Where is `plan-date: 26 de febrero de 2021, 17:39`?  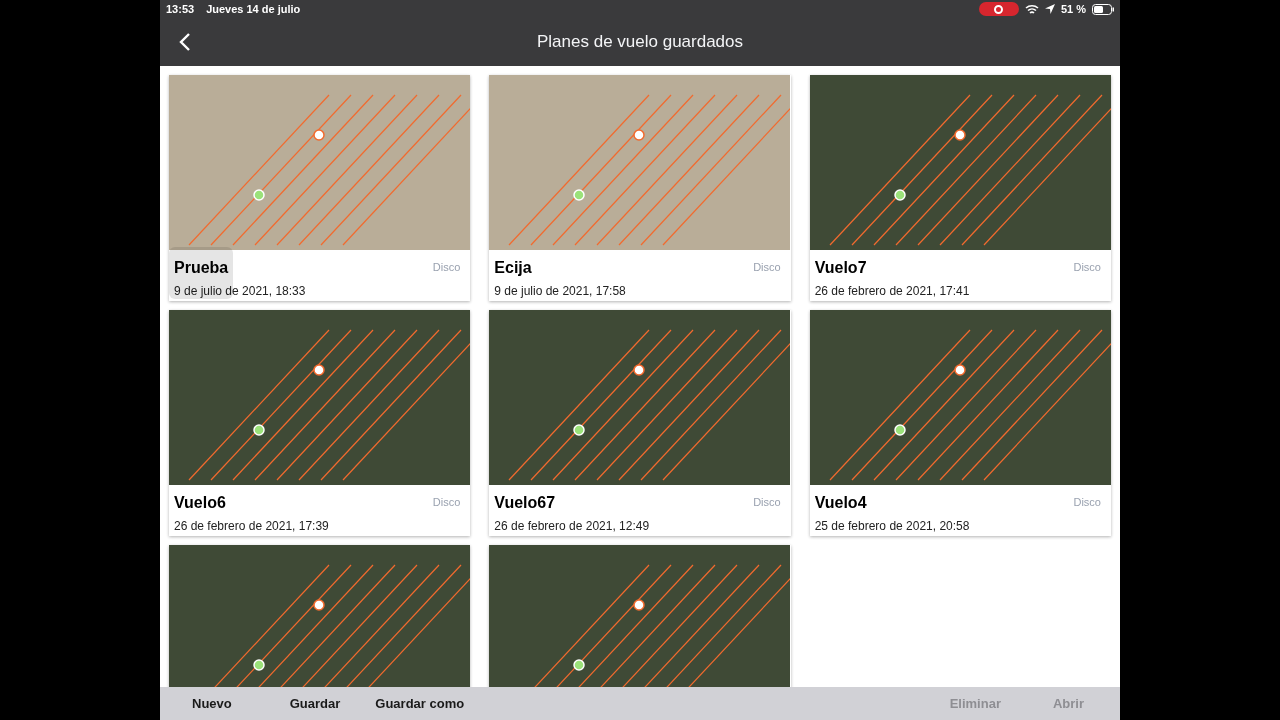
plan-date: 26 de febrero de 2021, 17:39 is located at coordinates (252, 526).